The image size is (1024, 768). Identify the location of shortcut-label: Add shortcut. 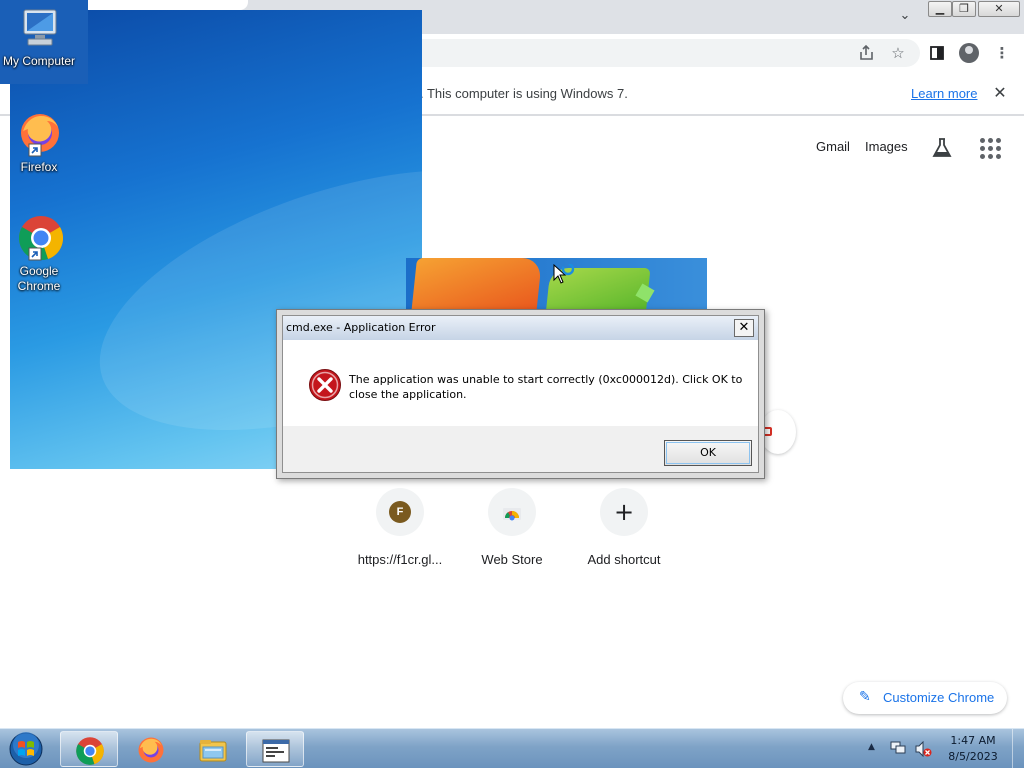
(624, 559).